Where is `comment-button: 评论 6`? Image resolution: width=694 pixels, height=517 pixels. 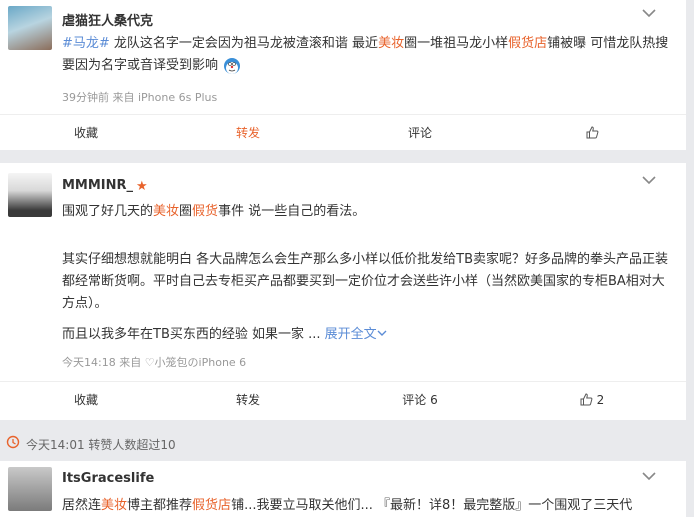 comment-button: 评论 6 is located at coordinates (420, 400).